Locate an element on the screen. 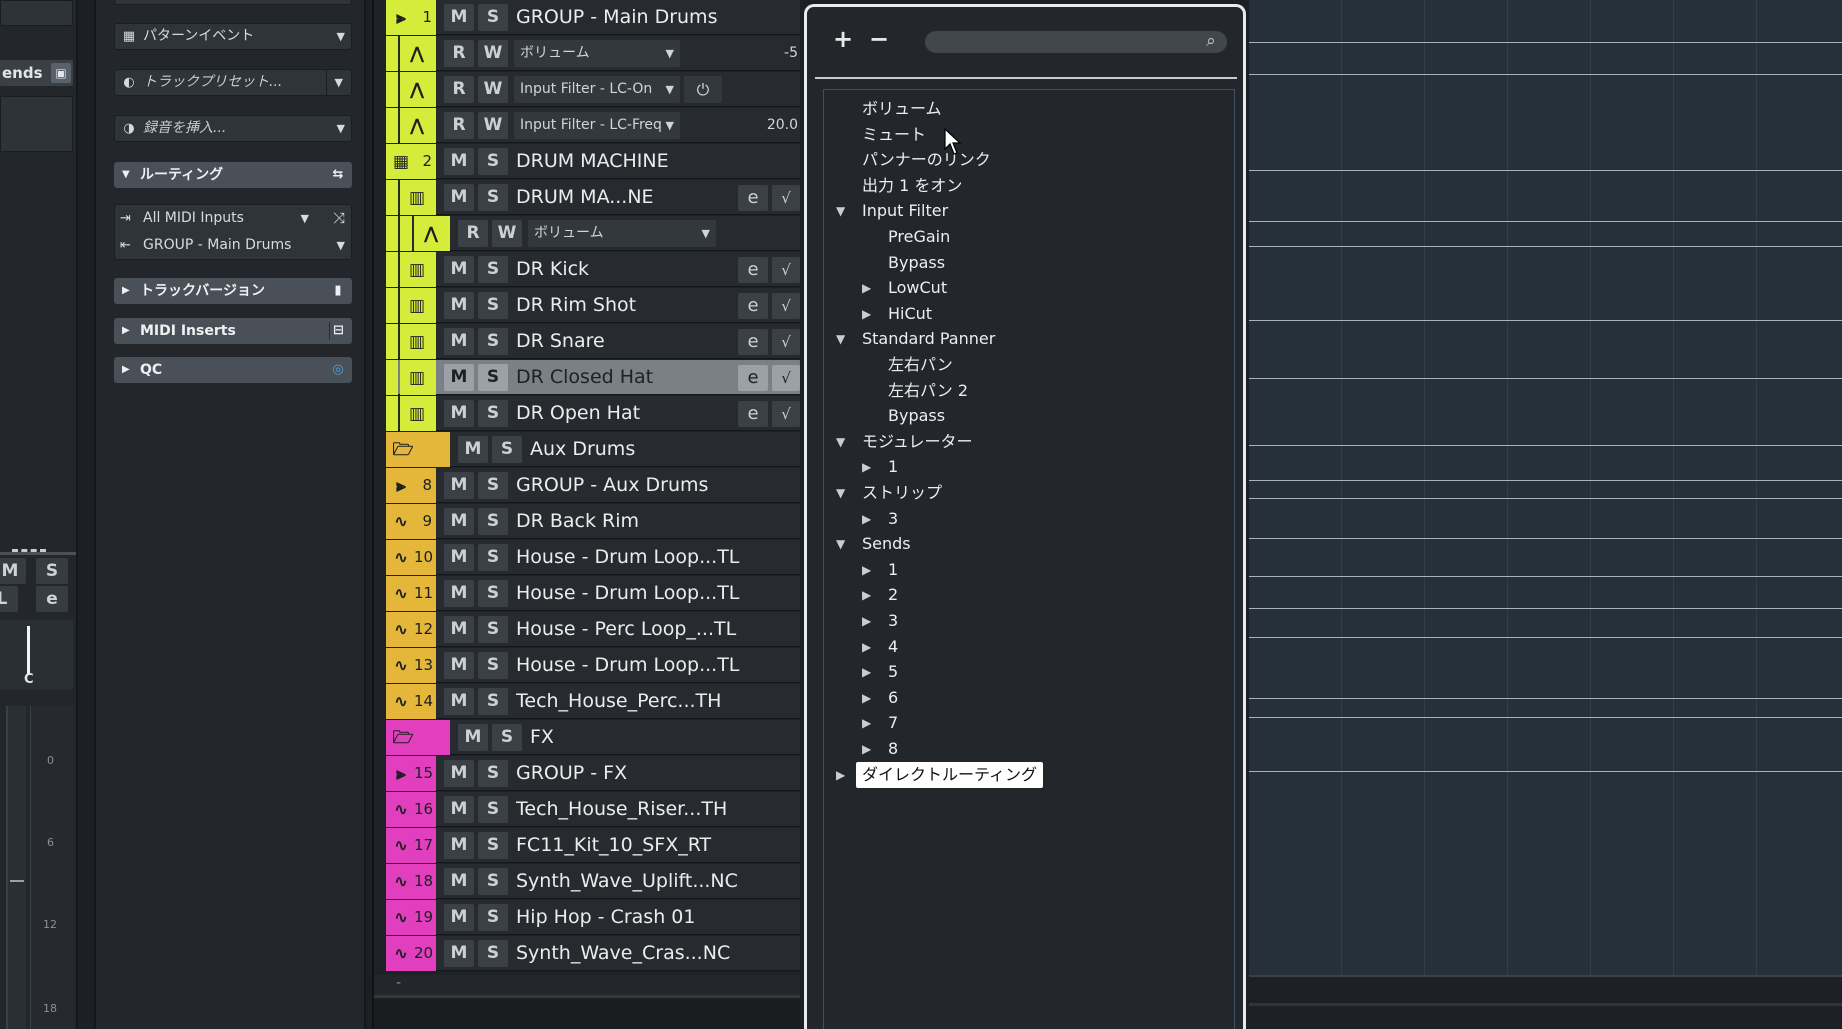  track-row: ∿ 16 M S Tech_House_Riser...TH is located at coordinates (593, 809).